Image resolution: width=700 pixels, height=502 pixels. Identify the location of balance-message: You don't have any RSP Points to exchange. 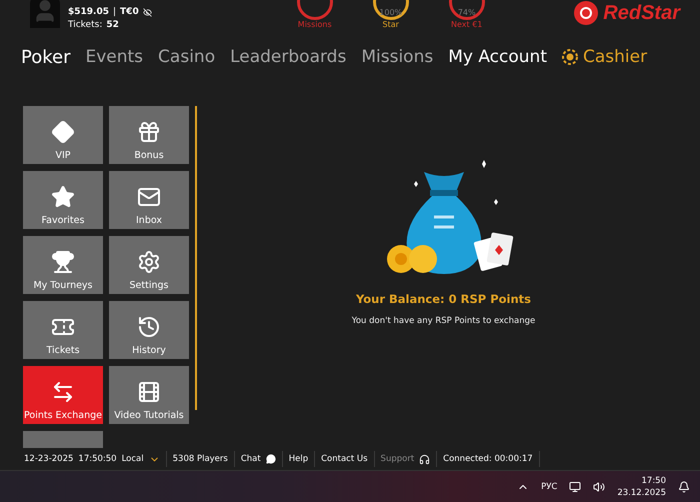
(444, 321).